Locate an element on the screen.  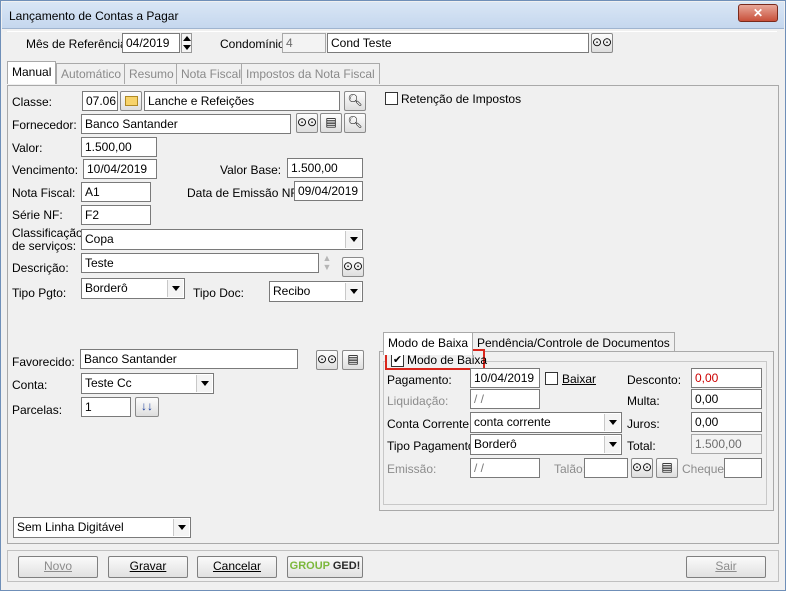
baixar-checkbox is located at coordinates (551, 378).